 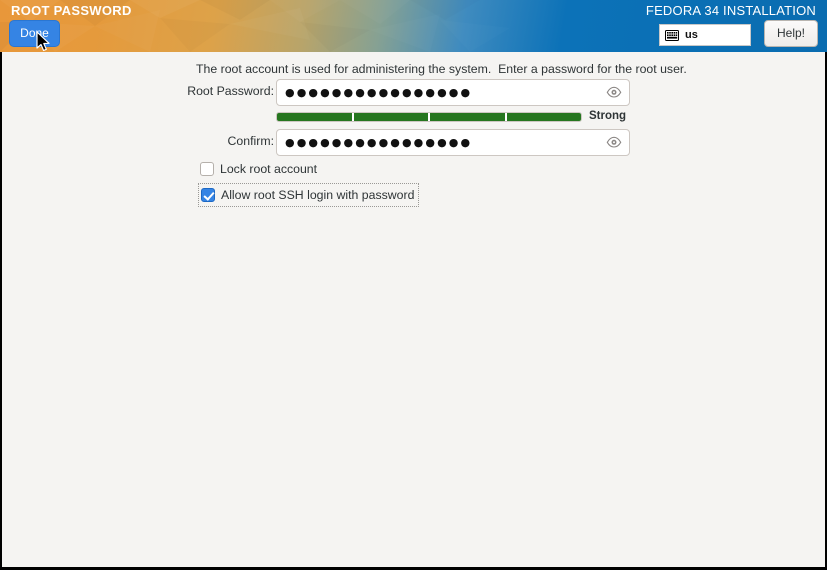 What do you see at coordinates (379, 142) in the screenshot?
I see `confirm-password-value: ●●●●●●●●●●●●●●●●` at bounding box center [379, 142].